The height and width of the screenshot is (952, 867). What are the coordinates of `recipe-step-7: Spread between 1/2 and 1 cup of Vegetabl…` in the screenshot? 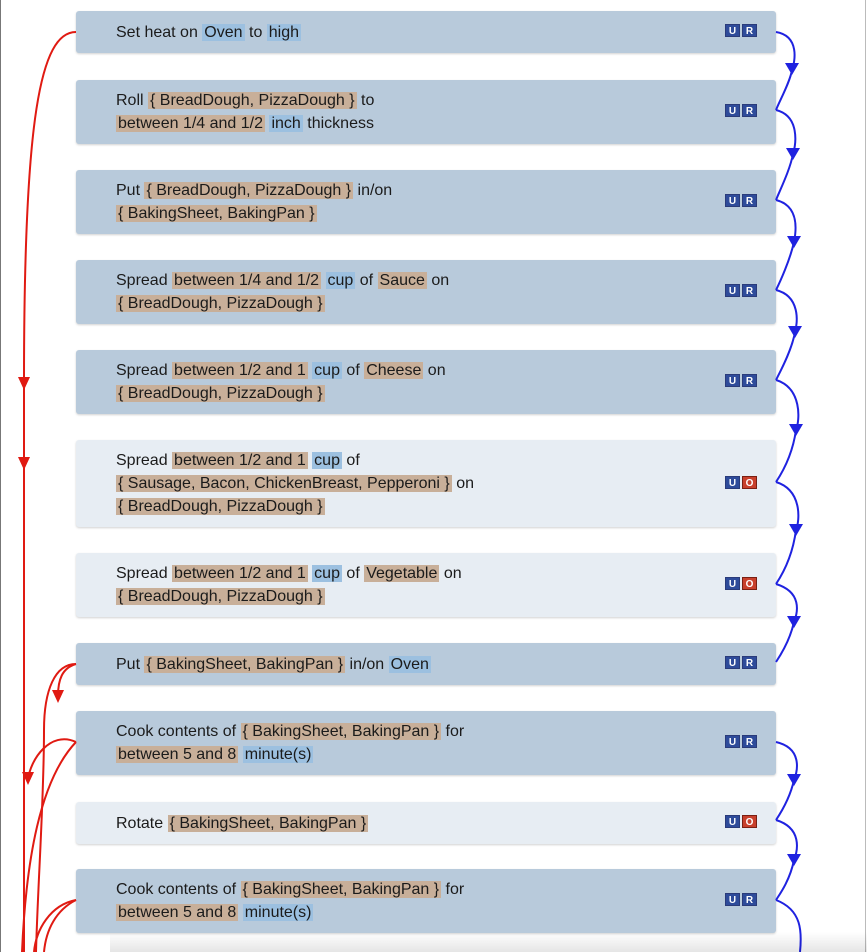 It's located at (426, 585).